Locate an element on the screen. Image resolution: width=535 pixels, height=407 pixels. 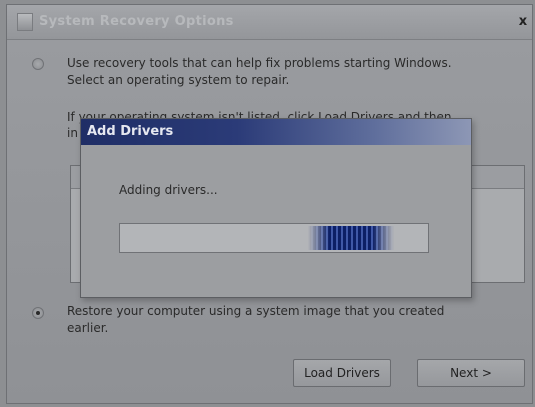
close-button: x is located at coordinates (523, 22).